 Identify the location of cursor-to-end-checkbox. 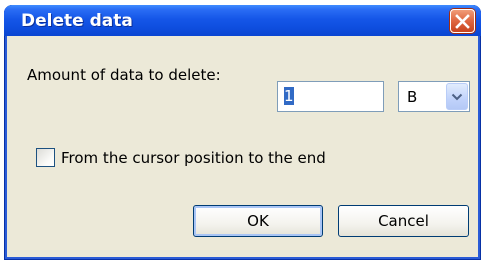
(45, 157).